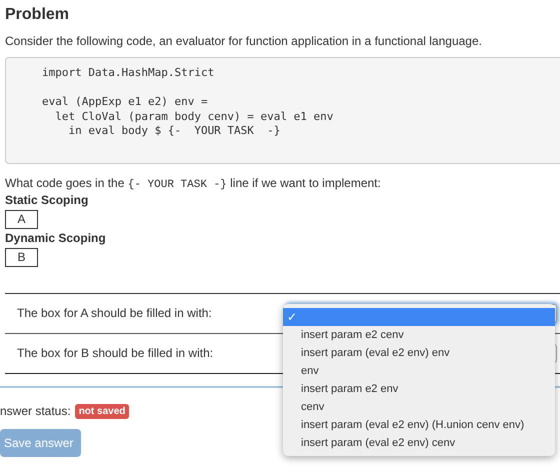 This screenshot has height=467, width=560. Describe the element at coordinates (21, 257) in the screenshot. I see `blank-box: B` at that location.